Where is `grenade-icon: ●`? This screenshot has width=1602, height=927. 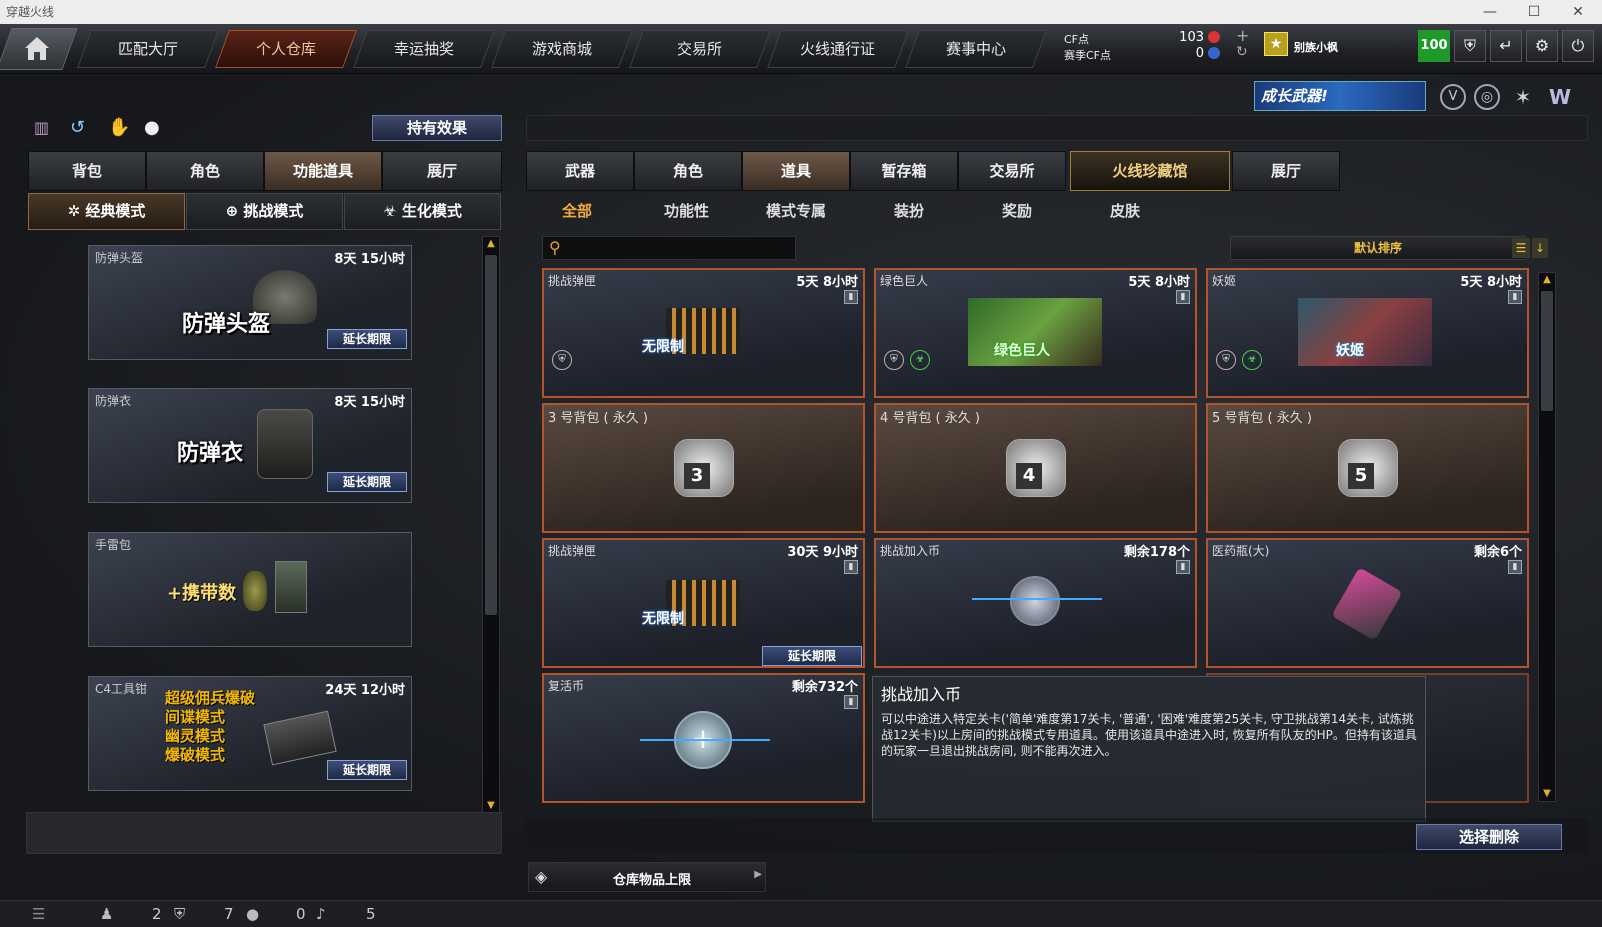
grenade-icon: ● is located at coordinates (155, 128).